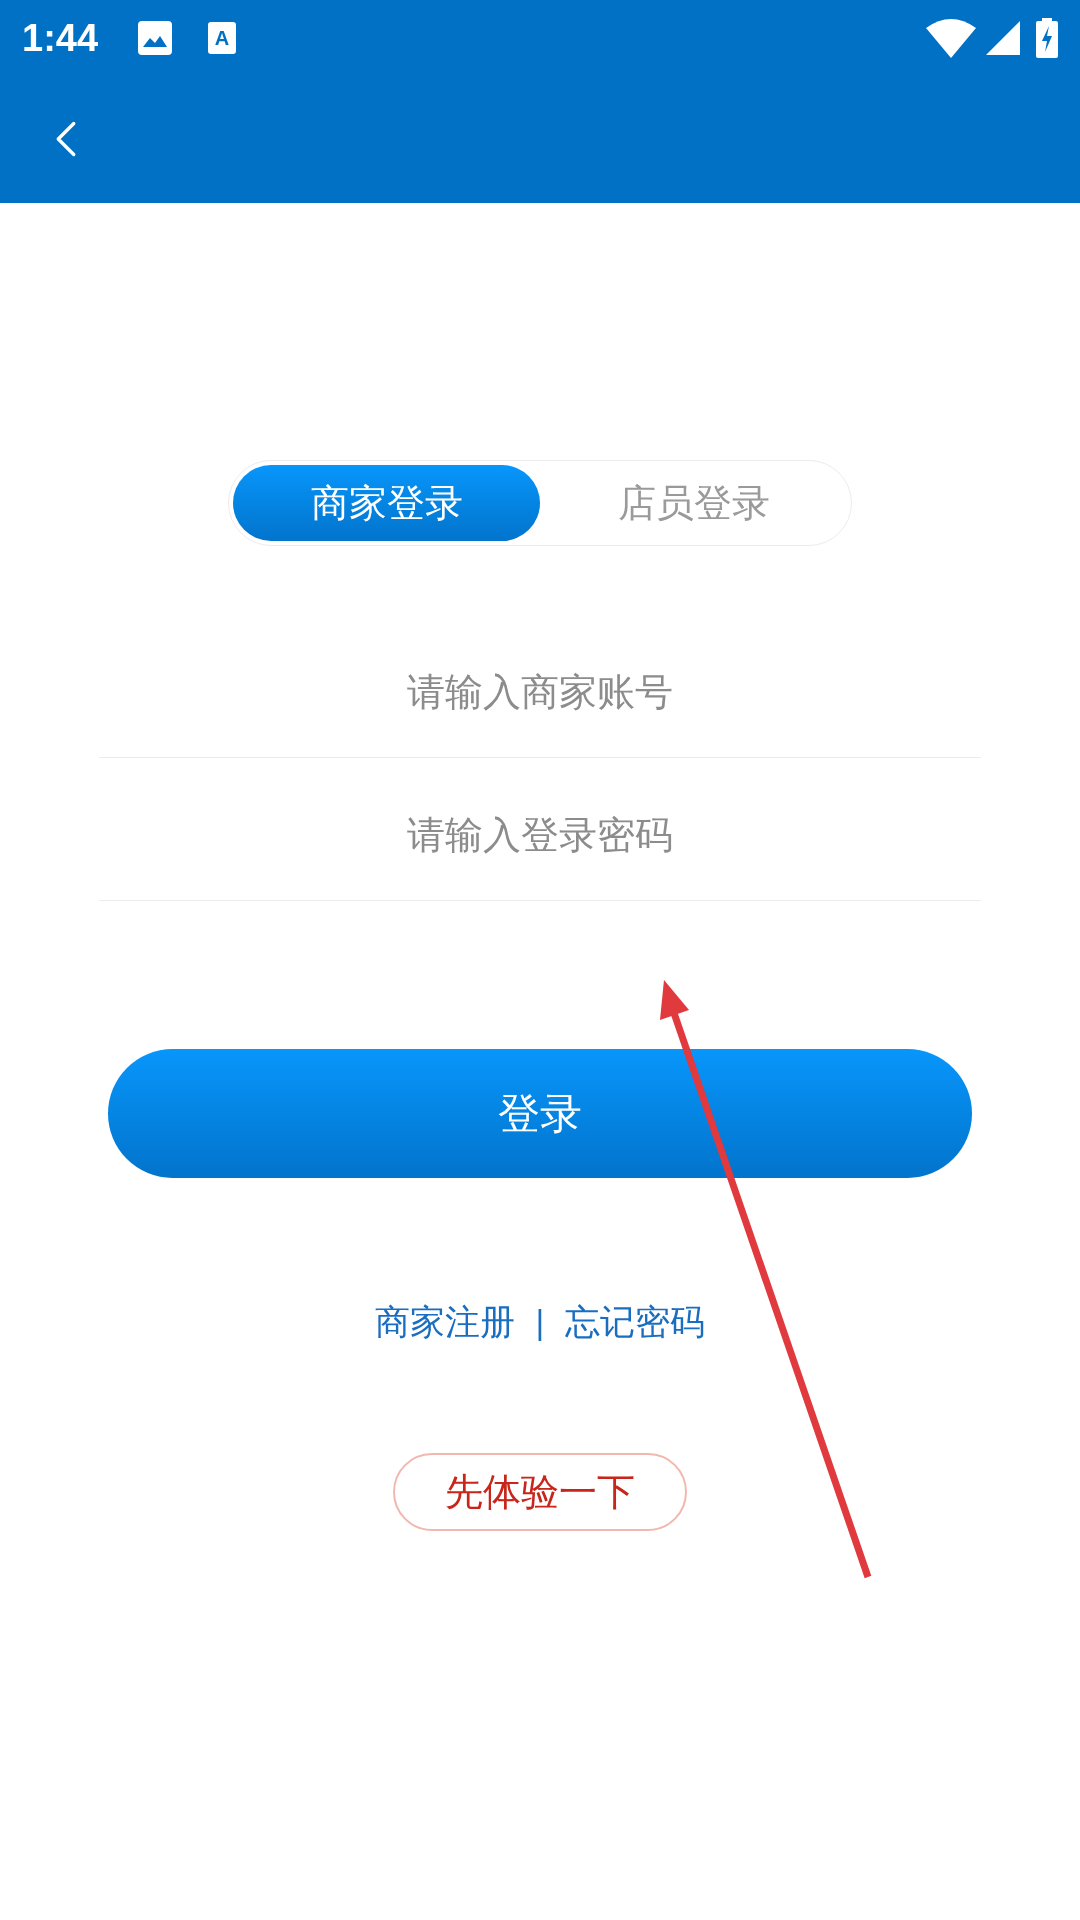 This screenshot has height=1920, width=1080. I want to click on signal-icon, so click(1003, 37).